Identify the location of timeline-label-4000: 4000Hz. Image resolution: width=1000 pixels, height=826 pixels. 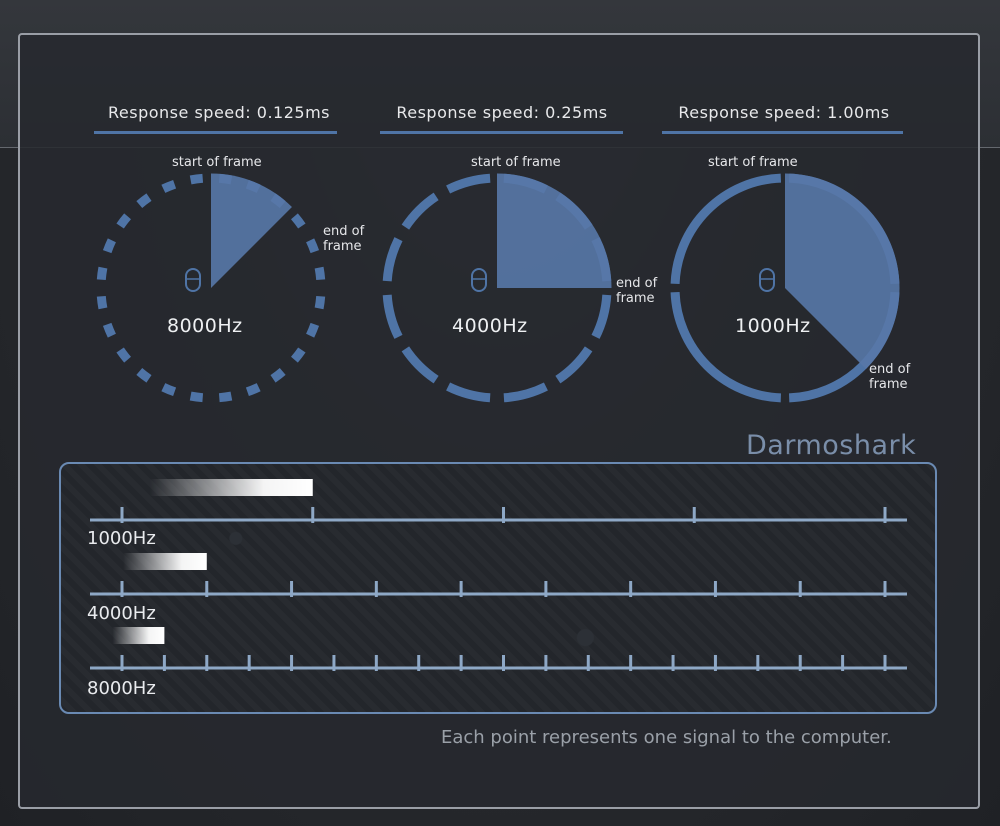
(121, 613).